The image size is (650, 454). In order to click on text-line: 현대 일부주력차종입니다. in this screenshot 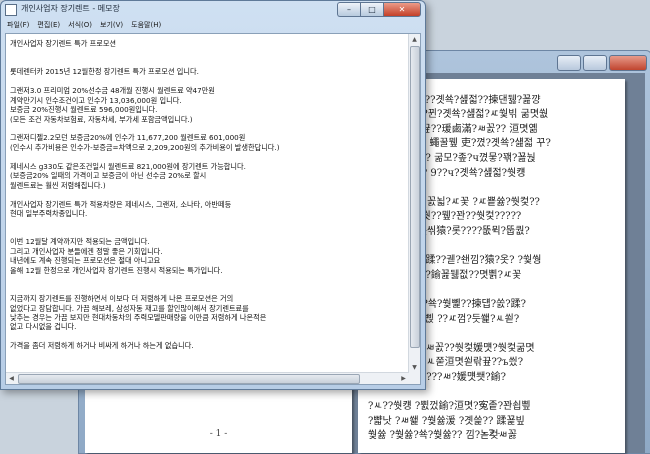, I will do `click(49, 214)`.